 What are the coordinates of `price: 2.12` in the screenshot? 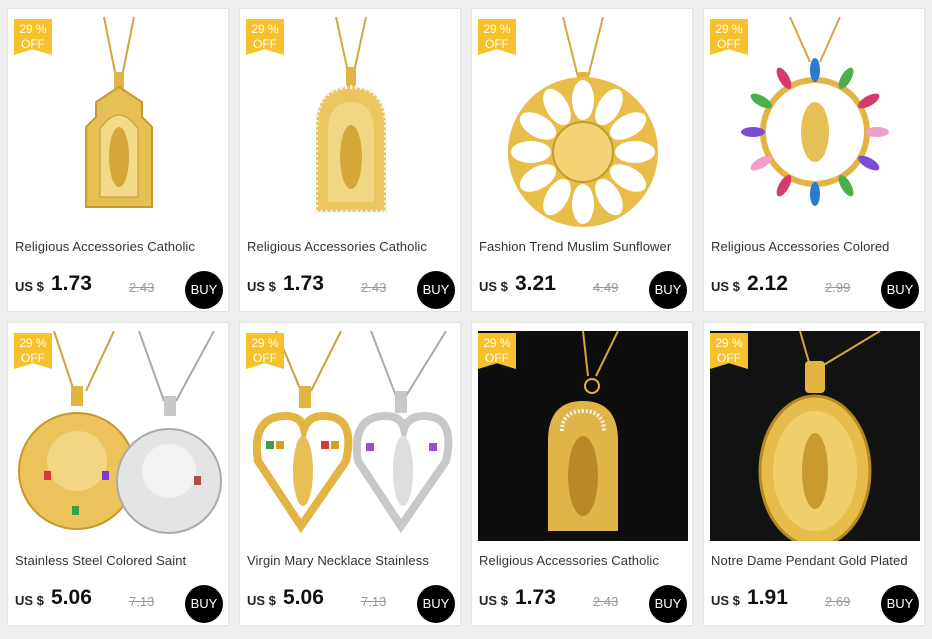 It's located at (767, 283).